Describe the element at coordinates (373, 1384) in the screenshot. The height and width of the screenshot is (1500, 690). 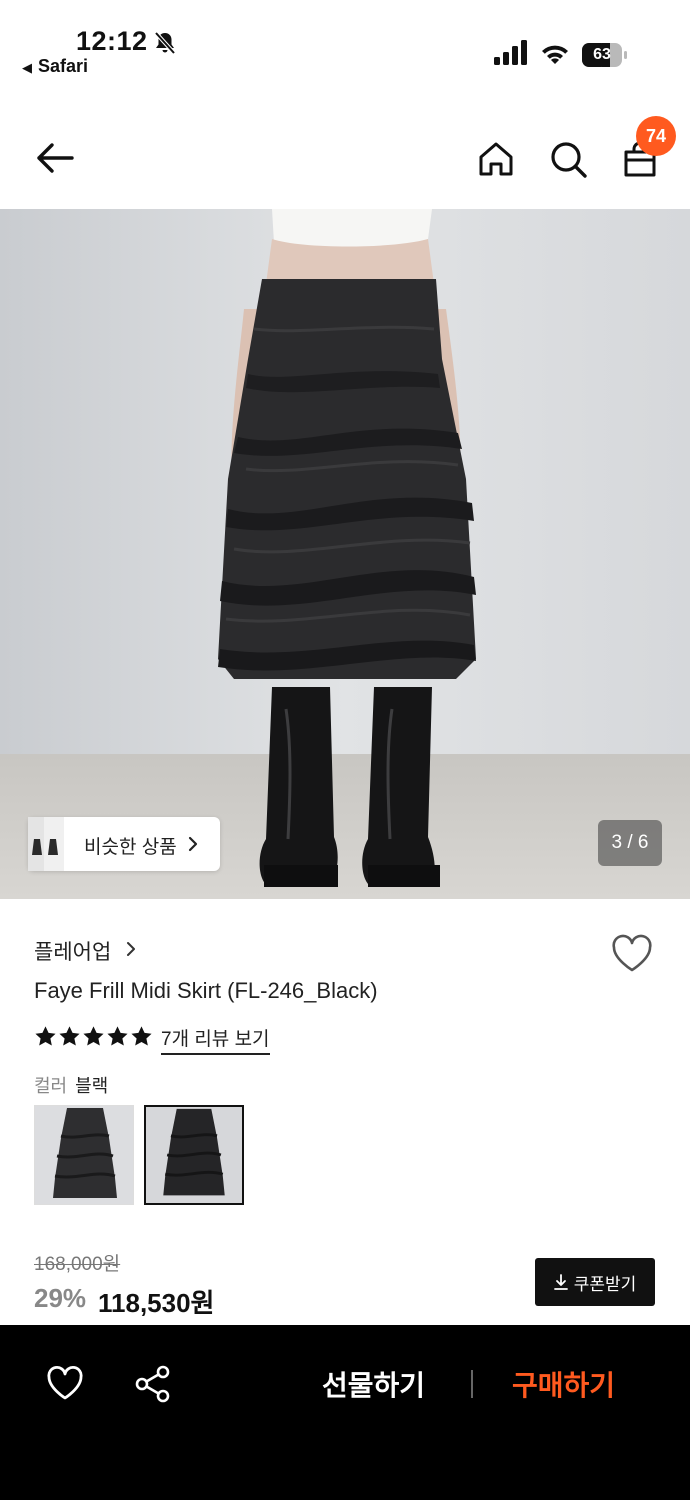
I see `gift-button: 선물하기` at that location.